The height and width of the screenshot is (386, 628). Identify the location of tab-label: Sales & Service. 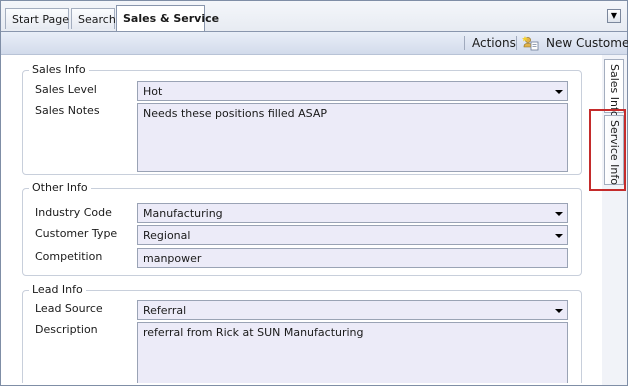
(171, 18).